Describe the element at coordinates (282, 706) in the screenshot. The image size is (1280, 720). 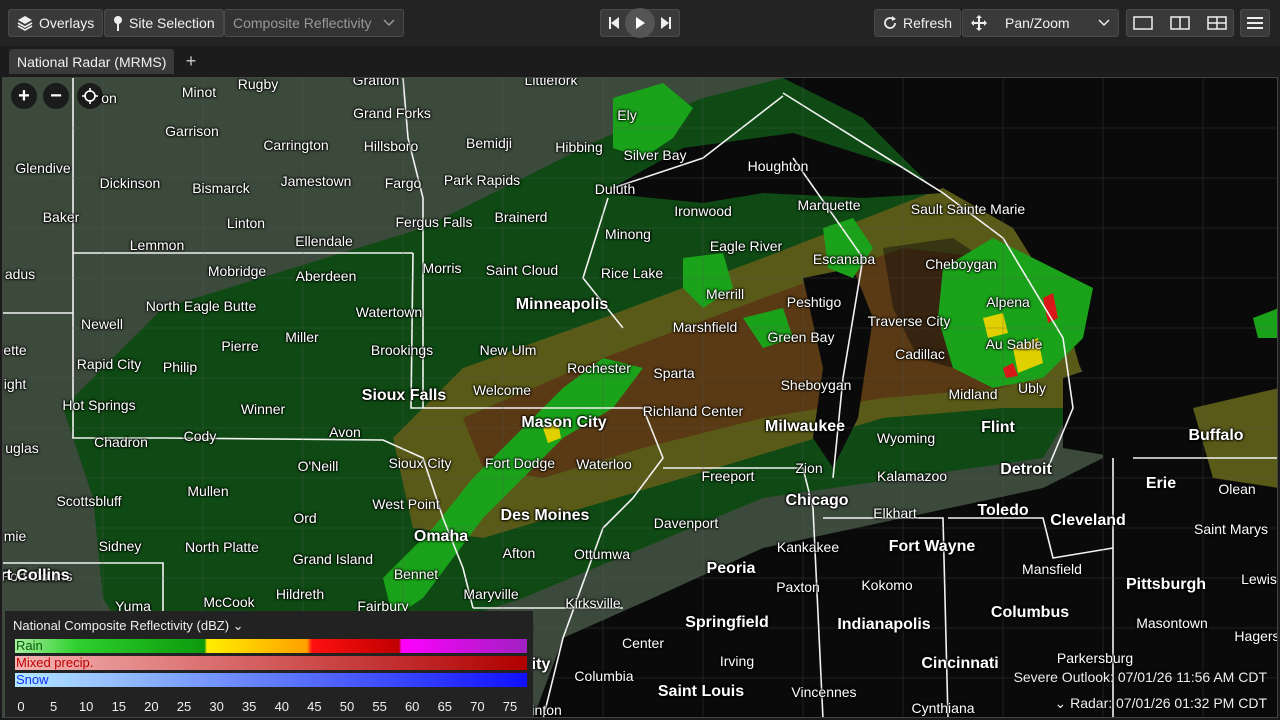
I see `legend-tick: 40` at that location.